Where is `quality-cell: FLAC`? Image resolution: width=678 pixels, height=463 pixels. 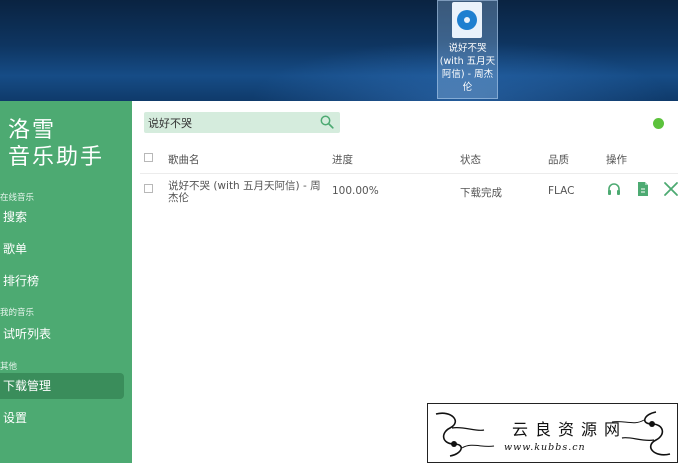
quality-cell: FLAC is located at coordinates (561, 191).